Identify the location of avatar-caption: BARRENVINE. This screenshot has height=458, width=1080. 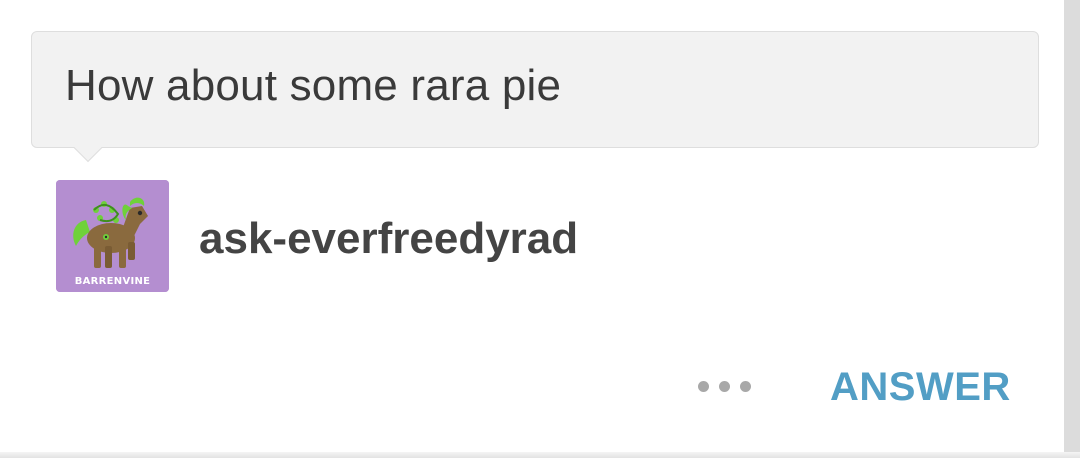
(112, 281).